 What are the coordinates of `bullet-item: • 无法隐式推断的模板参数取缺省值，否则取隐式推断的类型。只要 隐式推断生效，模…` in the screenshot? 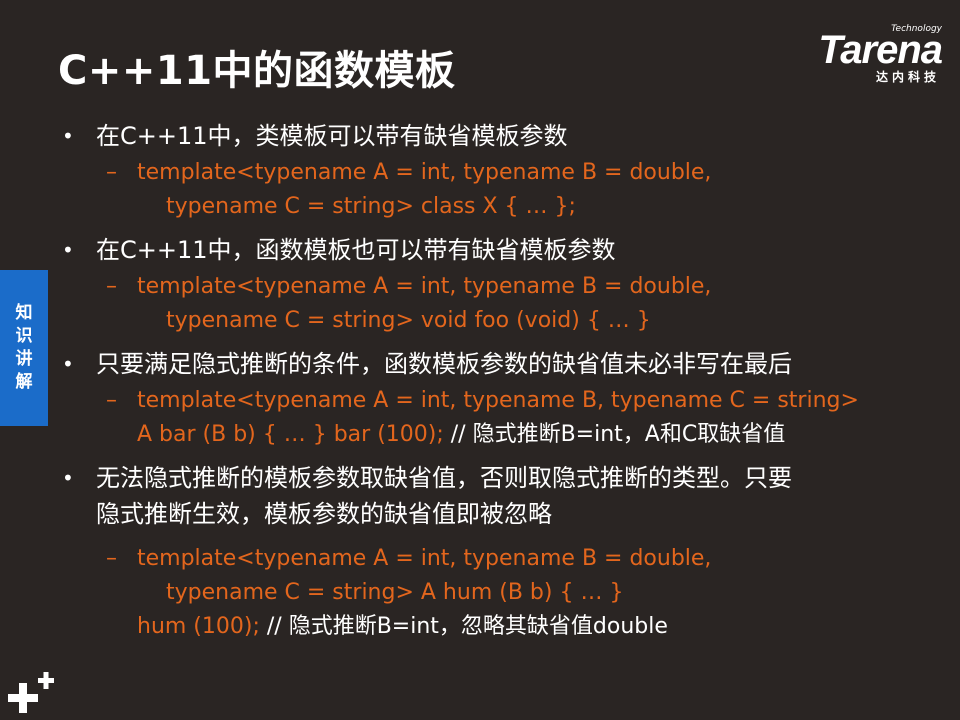 It's located at (498, 496).